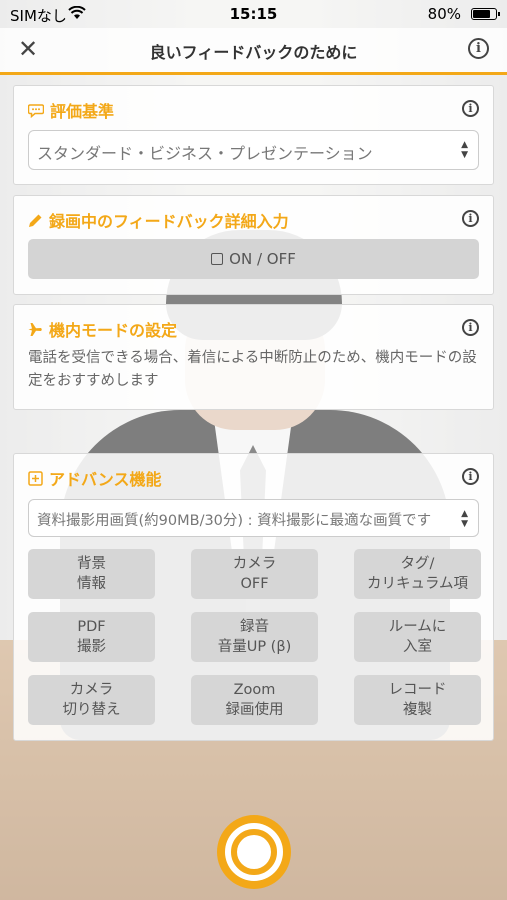 The image size is (507, 900). Describe the element at coordinates (253, 14) in the screenshot. I see `status-bar: SIMなし 15:15 80%` at that location.